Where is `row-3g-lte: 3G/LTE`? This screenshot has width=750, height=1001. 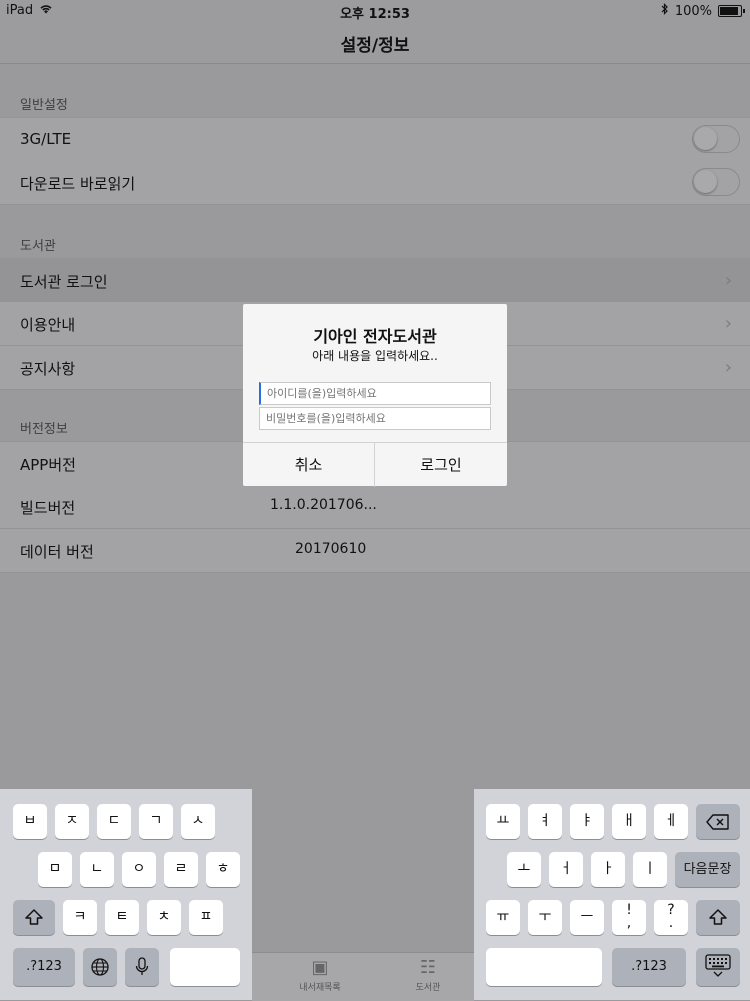
row-3g-lte: 3G/LTE is located at coordinates (375, 139).